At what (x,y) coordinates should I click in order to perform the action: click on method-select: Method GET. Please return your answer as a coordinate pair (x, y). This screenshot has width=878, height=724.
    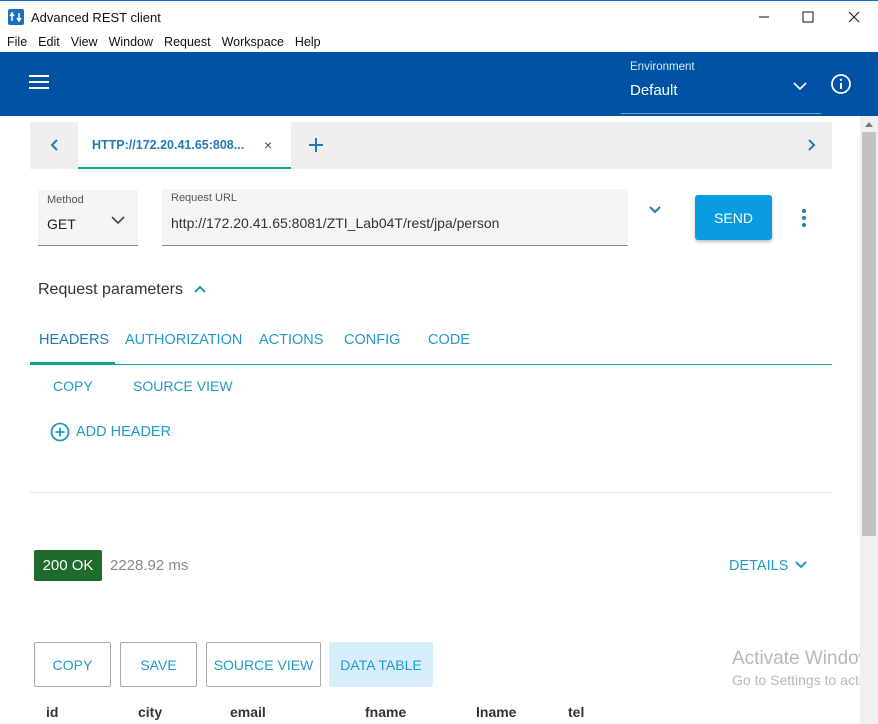
    Looking at the image, I should click on (88, 218).